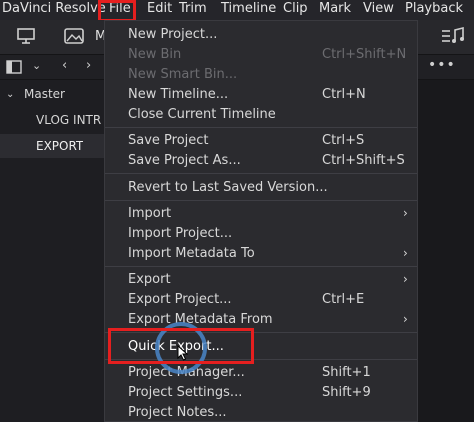 This screenshot has width=474, height=422. I want to click on panel-toggle-icon, so click(14, 69).